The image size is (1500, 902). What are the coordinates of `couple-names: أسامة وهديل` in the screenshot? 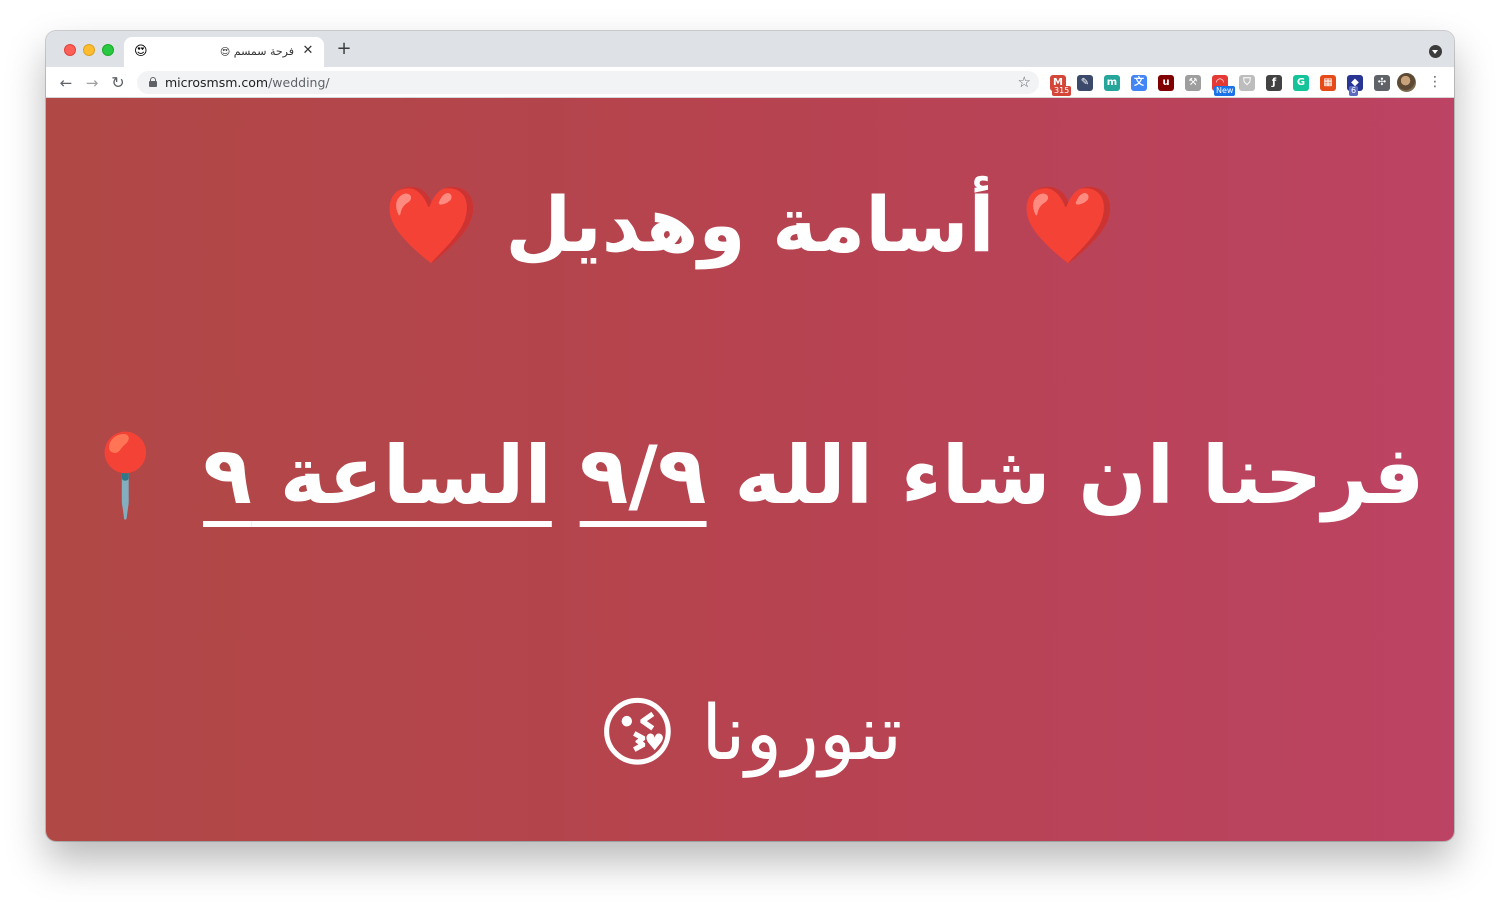 It's located at (750, 224).